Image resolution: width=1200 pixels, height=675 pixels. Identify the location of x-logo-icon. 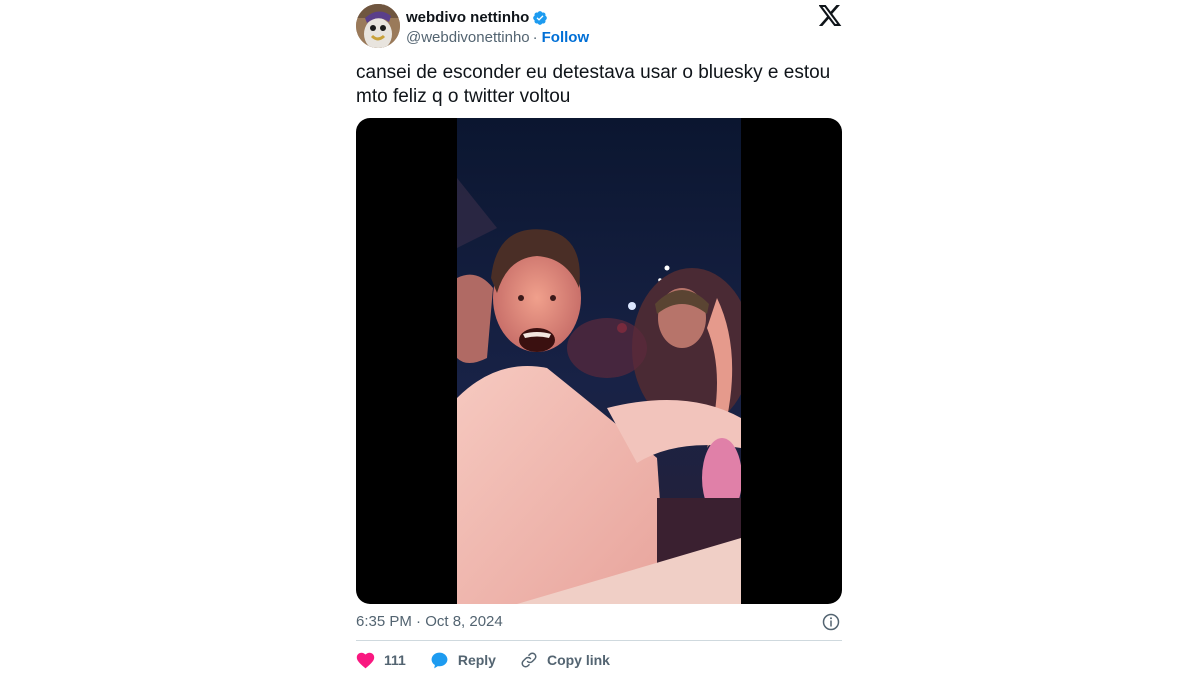
(830, 15).